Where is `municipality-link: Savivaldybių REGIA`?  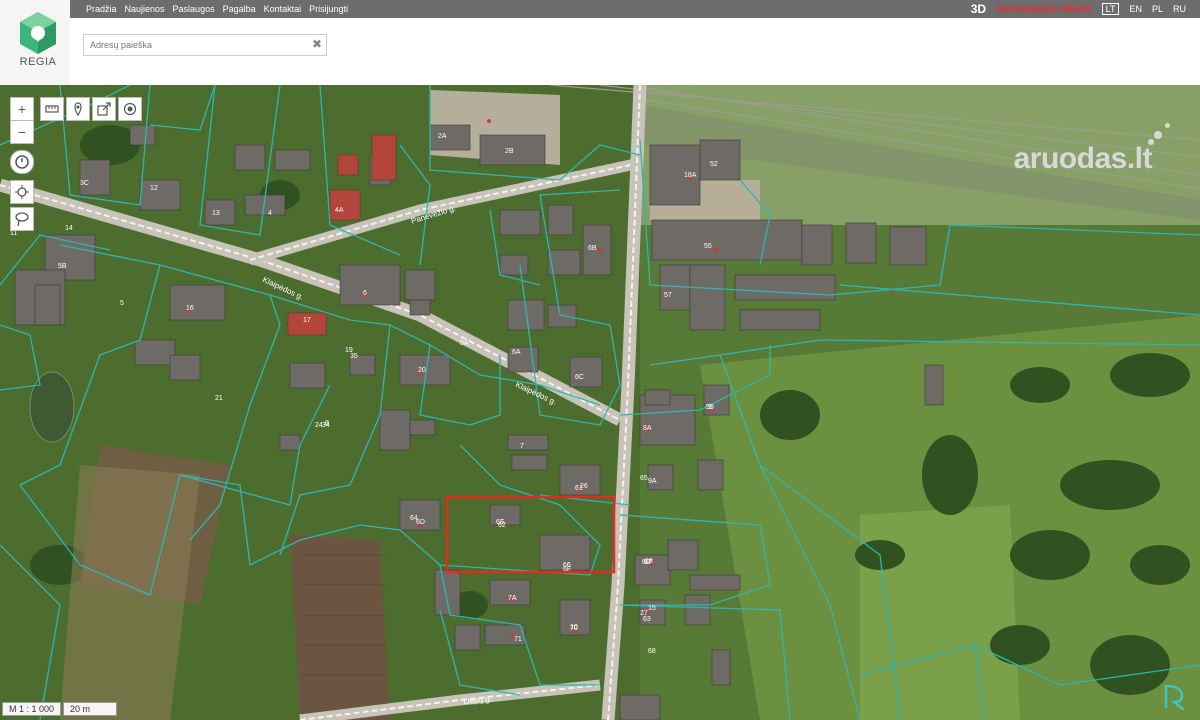
municipality-link: Savivaldybių REGIA is located at coordinates (1044, 9).